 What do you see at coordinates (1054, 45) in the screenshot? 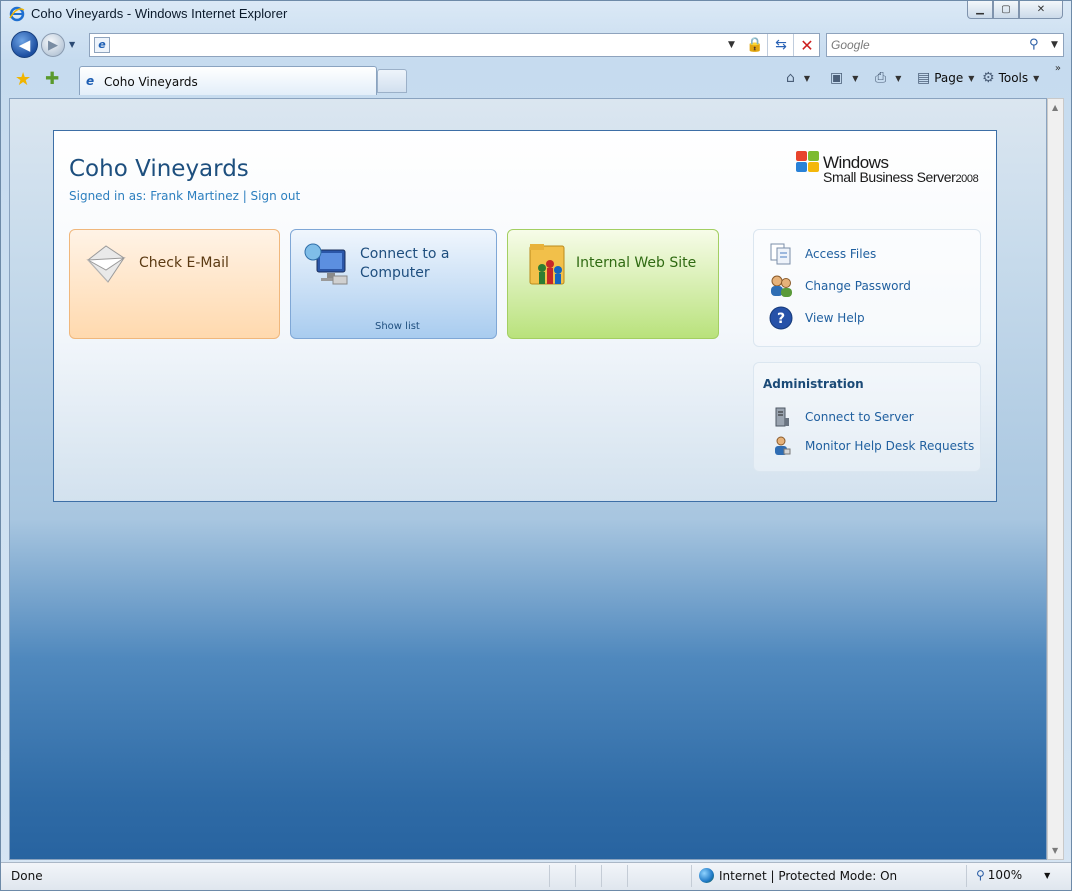
I see `search-options-dropdown: ▼` at bounding box center [1054, 45].